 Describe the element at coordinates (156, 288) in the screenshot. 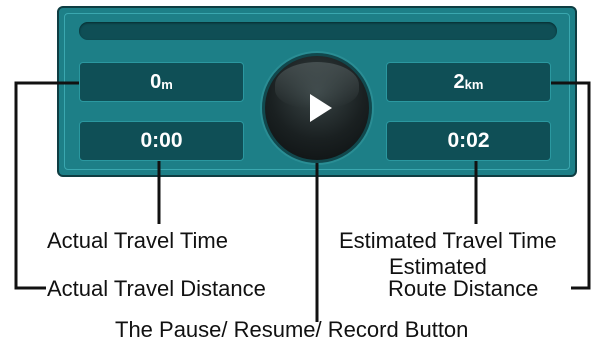

I see `label-actual-travel-distance: Actual Travel Distance` at that location.